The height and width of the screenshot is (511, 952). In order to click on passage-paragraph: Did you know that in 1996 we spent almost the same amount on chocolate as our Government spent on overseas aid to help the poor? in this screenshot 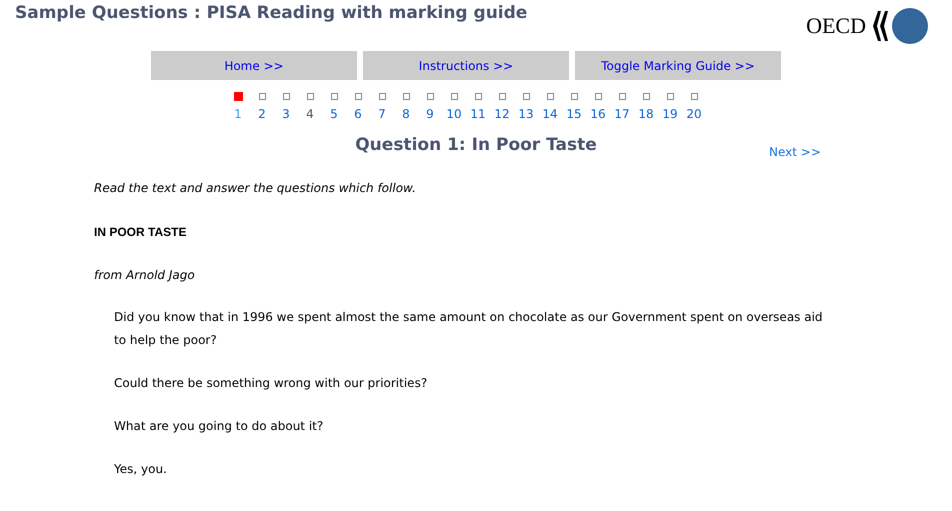, I will do `click(469, 329)`.